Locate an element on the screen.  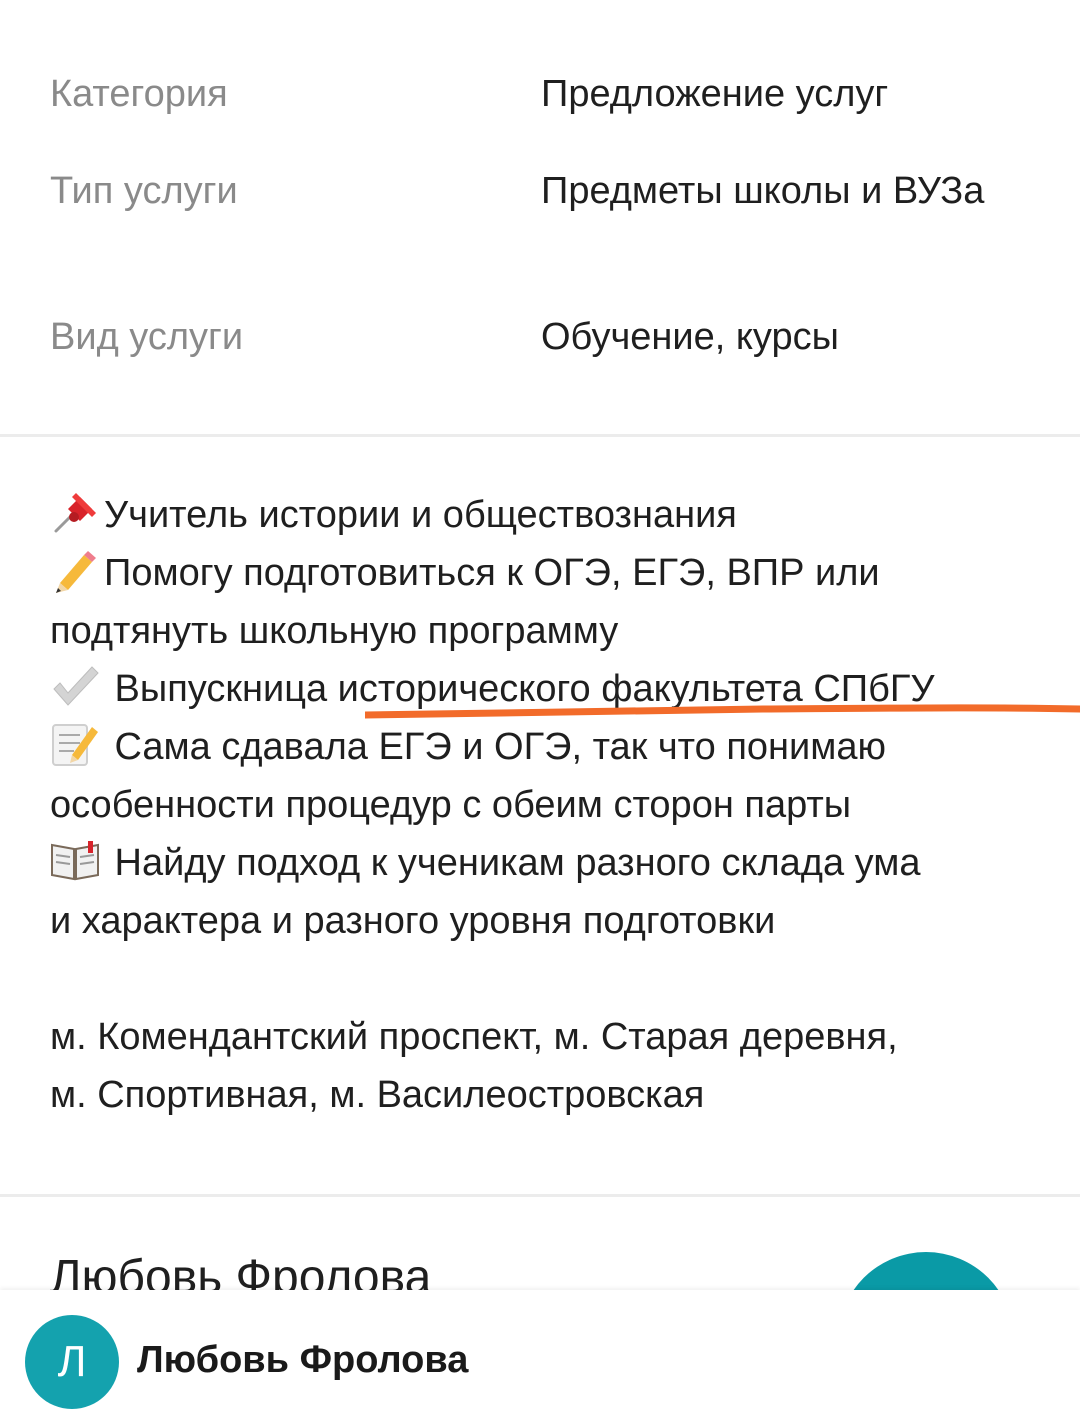
description-line: и характера и разного уровня подготовки is located at coordinates (413, 921).